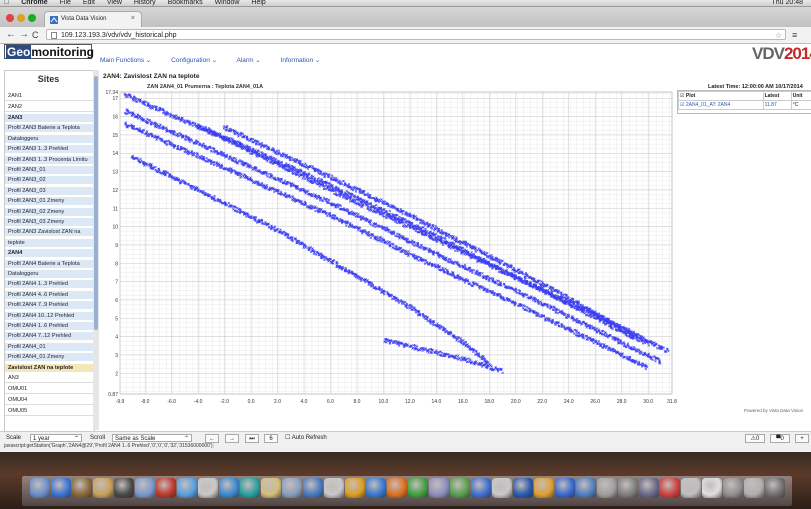 This screenshot has height=509, width=811. What do you see at coordinates (49, 149) in the screenshot?
I see `sidebar-list-item: Profil 2AN3 1..3 Prehled` at bounding box center [49, 149].